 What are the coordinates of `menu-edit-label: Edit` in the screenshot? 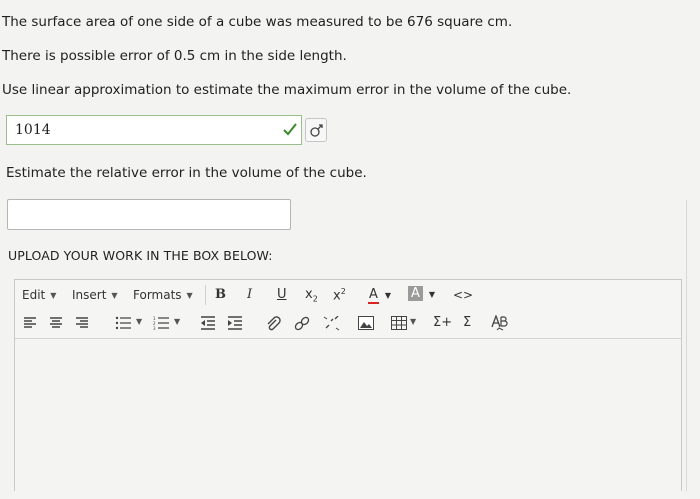 It's located at (34, 295).